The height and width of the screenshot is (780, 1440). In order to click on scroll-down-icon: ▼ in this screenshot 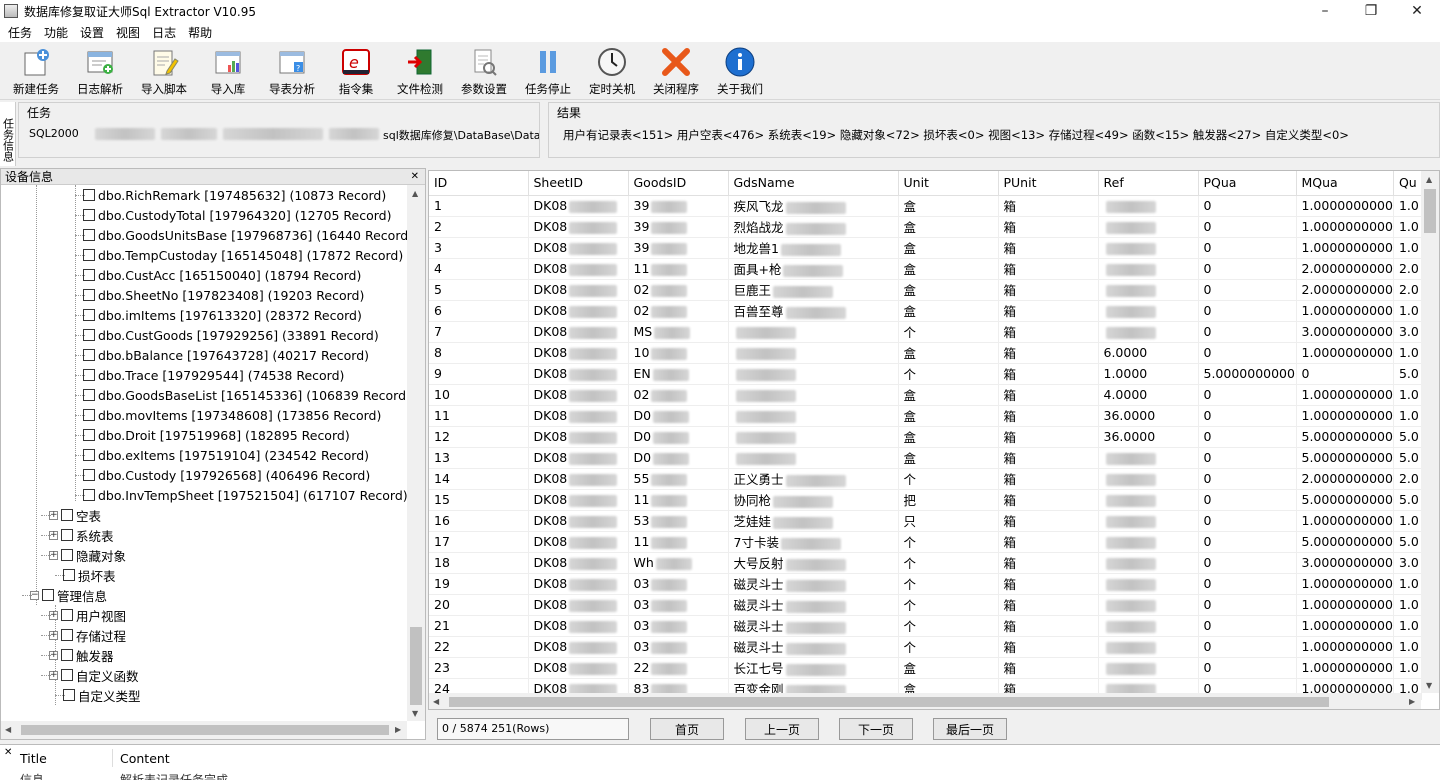, I will do `click(415, 713)`.